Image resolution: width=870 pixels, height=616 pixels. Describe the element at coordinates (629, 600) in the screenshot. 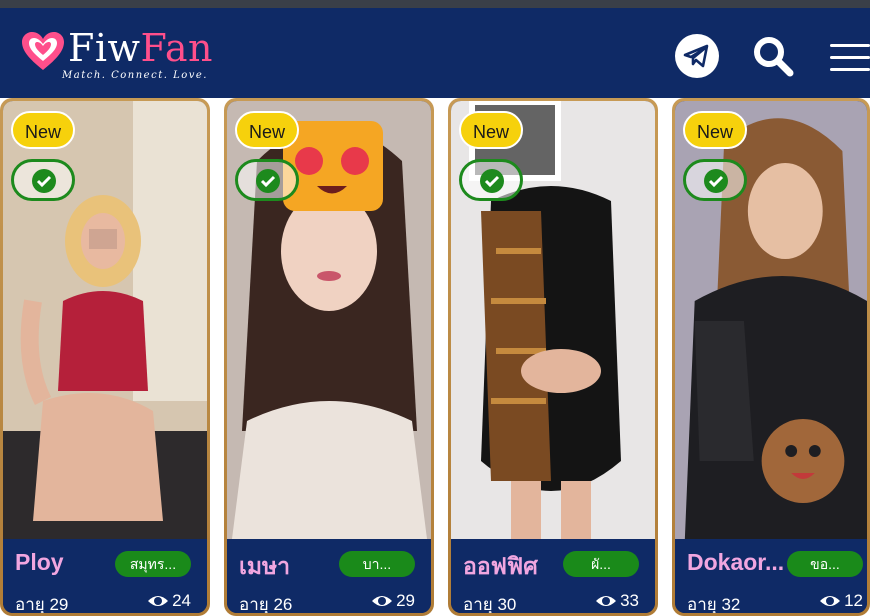

I see `view-count-value: 33` at that location.